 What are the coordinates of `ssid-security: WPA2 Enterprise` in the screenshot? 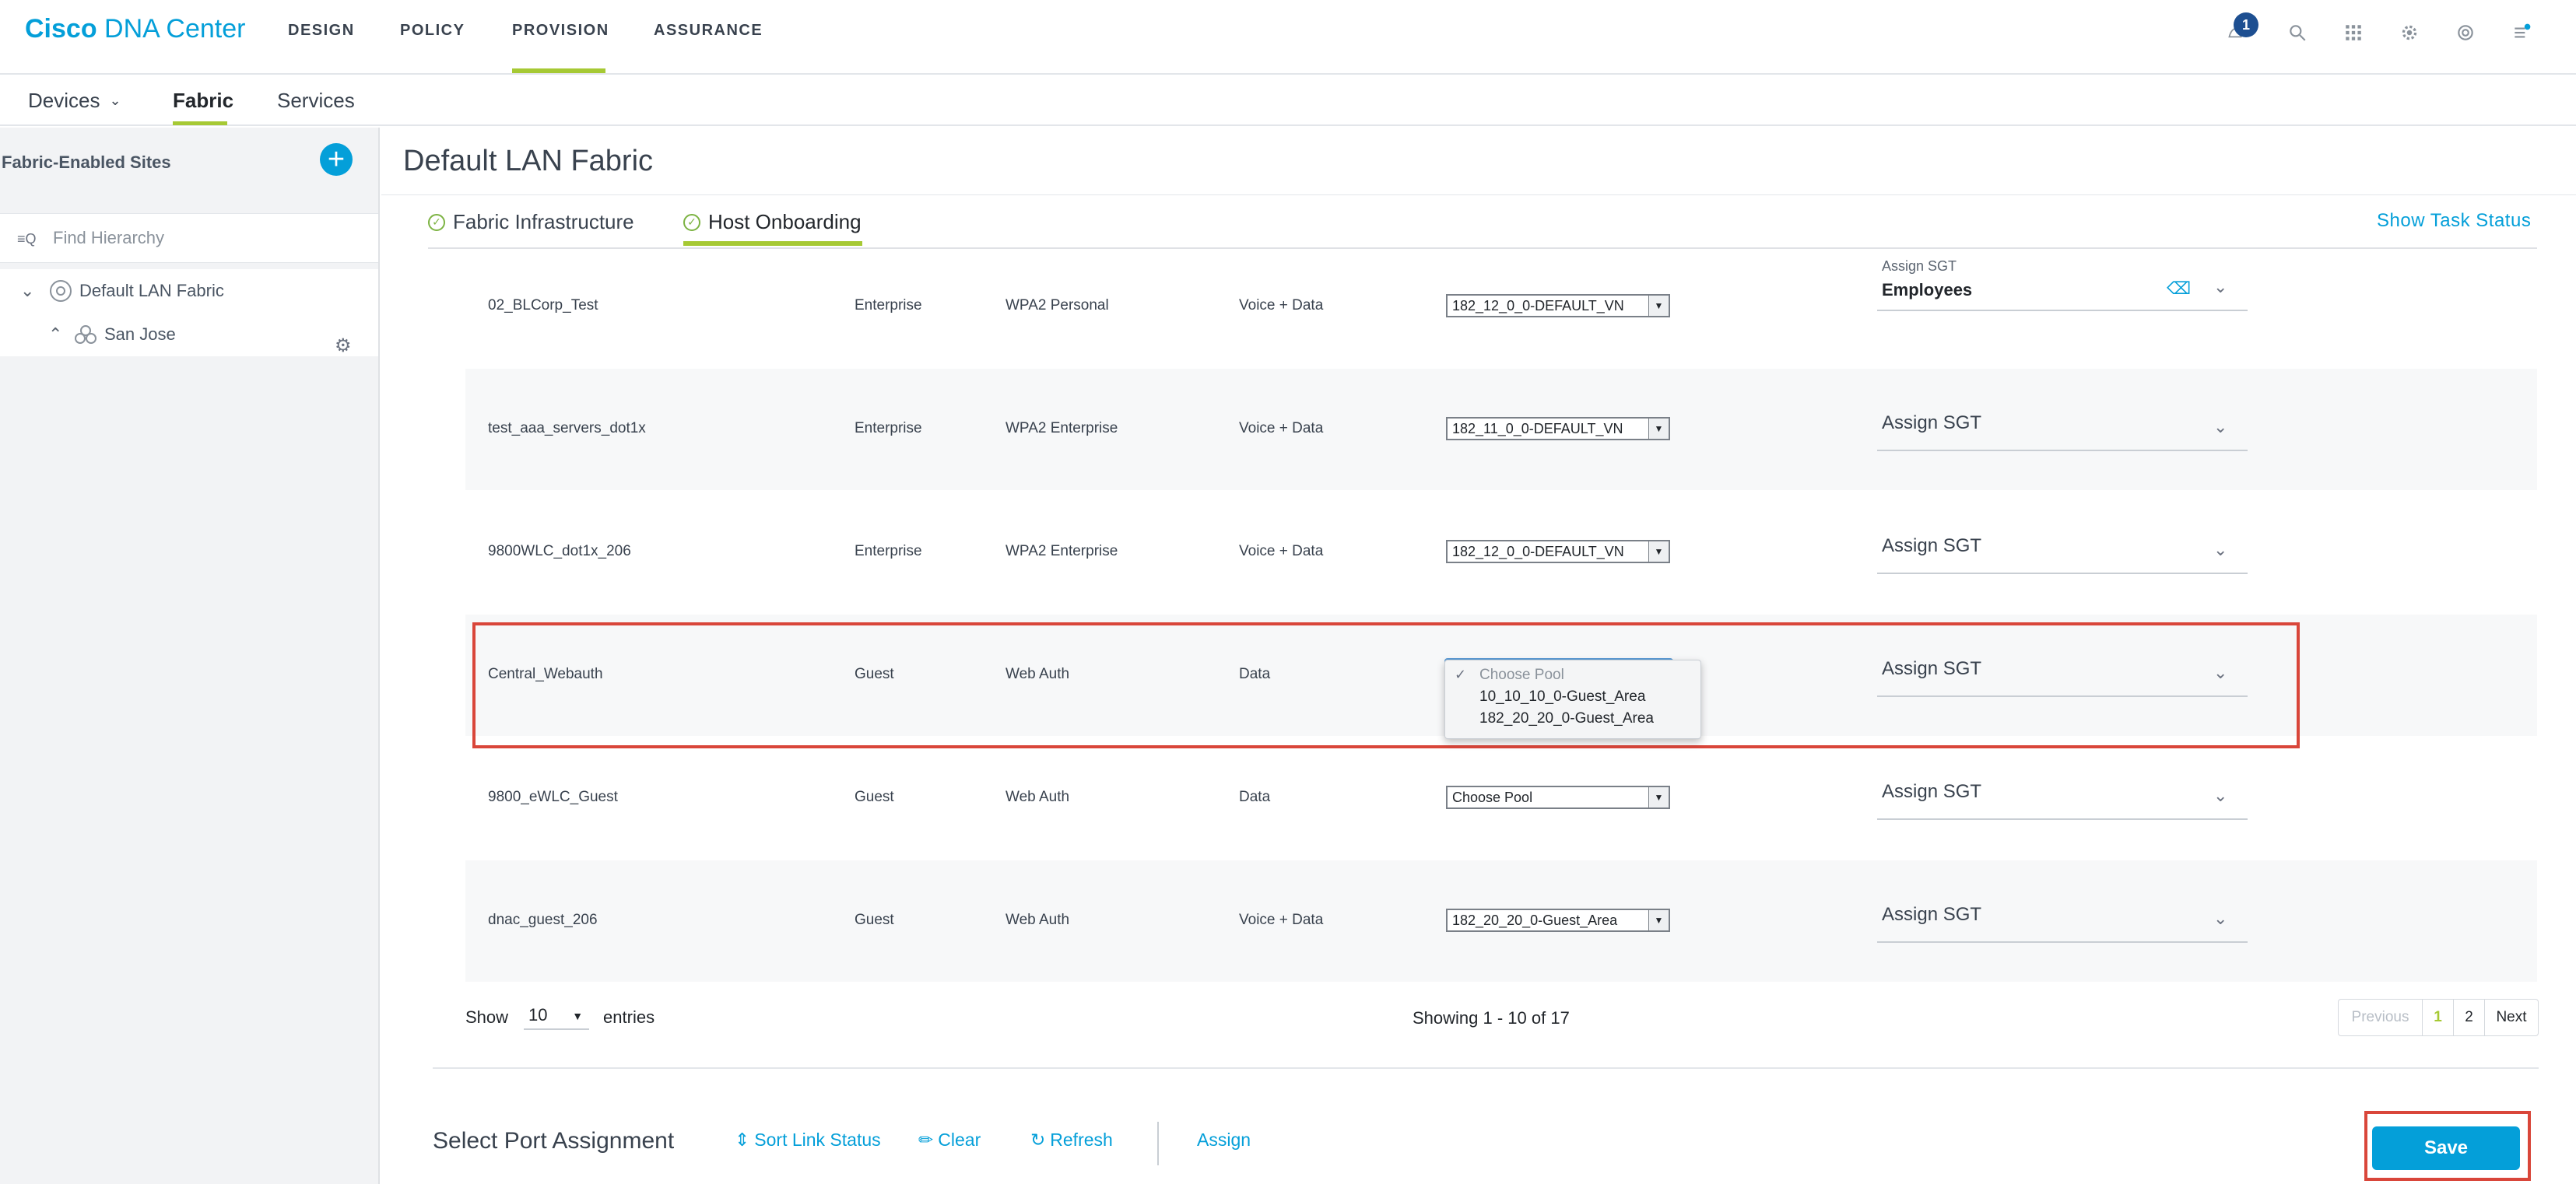 It's located at (1062, 428).